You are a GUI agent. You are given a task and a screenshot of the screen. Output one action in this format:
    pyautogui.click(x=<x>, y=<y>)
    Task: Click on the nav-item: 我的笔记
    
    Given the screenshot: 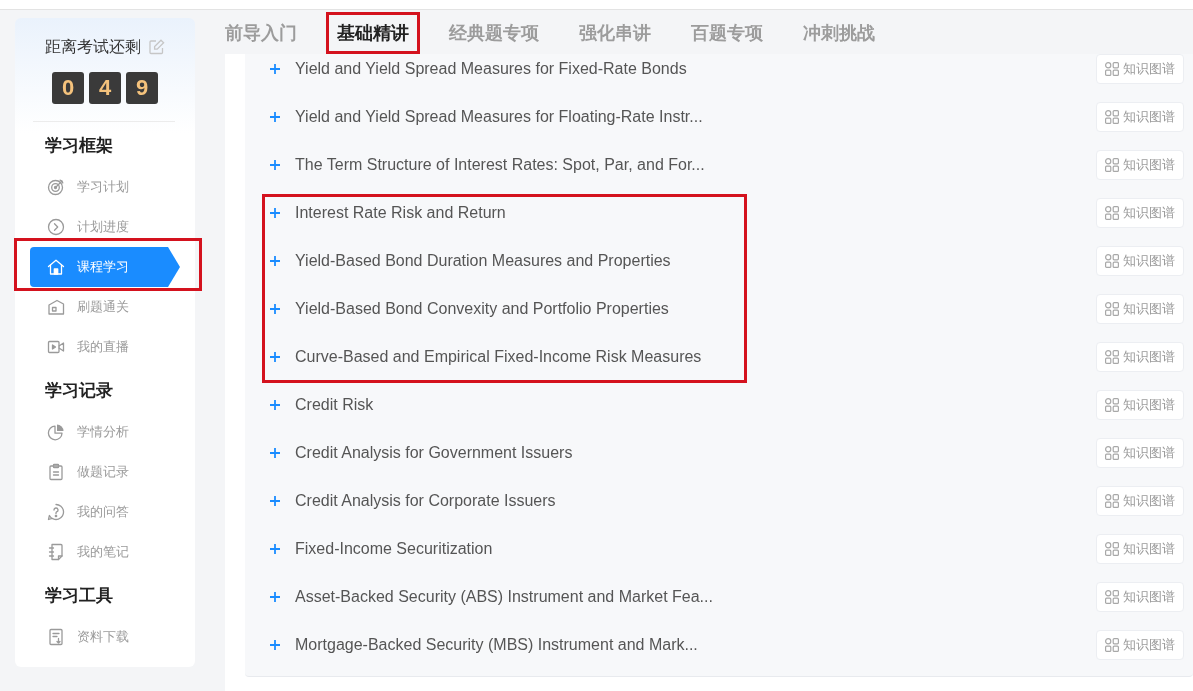 What is the action you would take?
    pyautogui.click(x=105, y=552)
    